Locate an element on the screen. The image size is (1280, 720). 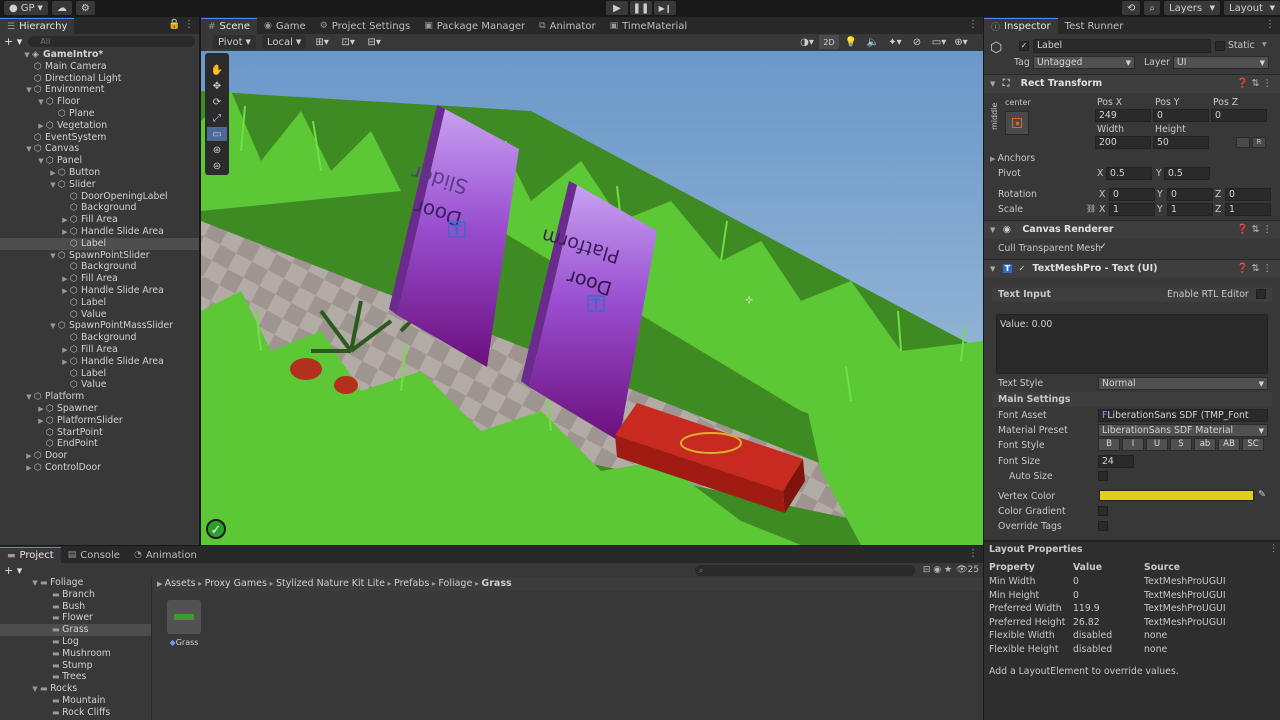
text-input-area: Value: 0.00 is located at coordinates (1132, 344).